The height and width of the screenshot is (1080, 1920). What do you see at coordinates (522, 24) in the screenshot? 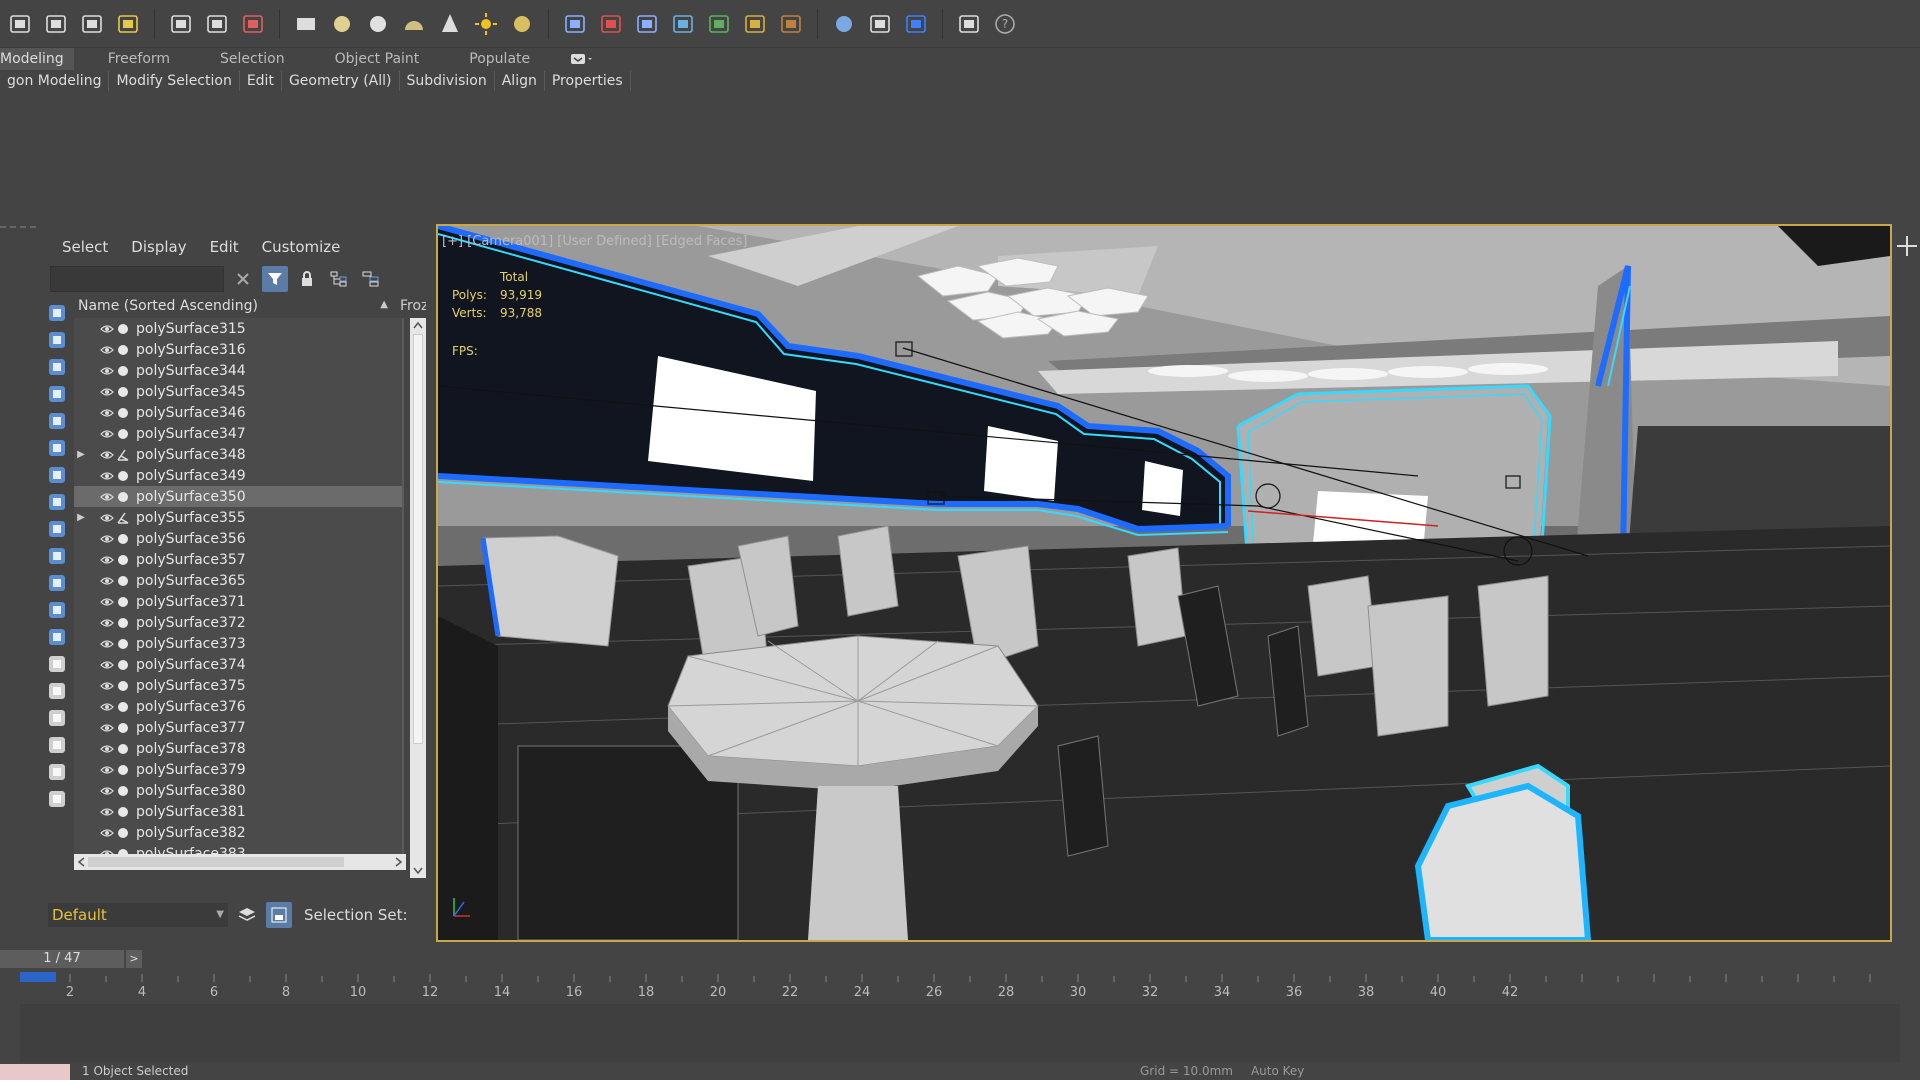
I see `sphere-light-icon` at bounding box center [522, 24].